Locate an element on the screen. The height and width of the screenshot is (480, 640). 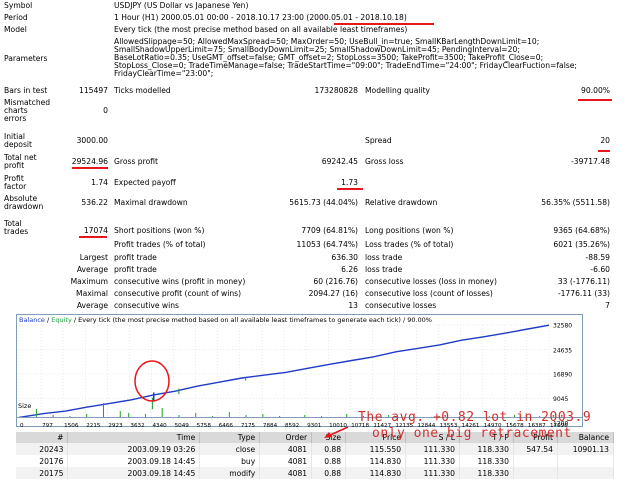
spread-underline is located at coordinates (604, 151).